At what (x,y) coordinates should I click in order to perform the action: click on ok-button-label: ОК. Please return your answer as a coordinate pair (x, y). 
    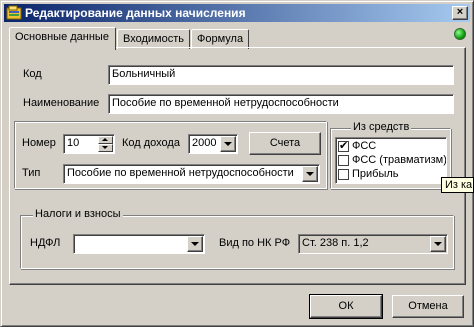
    Looking at the image, I should click on (346, 306).